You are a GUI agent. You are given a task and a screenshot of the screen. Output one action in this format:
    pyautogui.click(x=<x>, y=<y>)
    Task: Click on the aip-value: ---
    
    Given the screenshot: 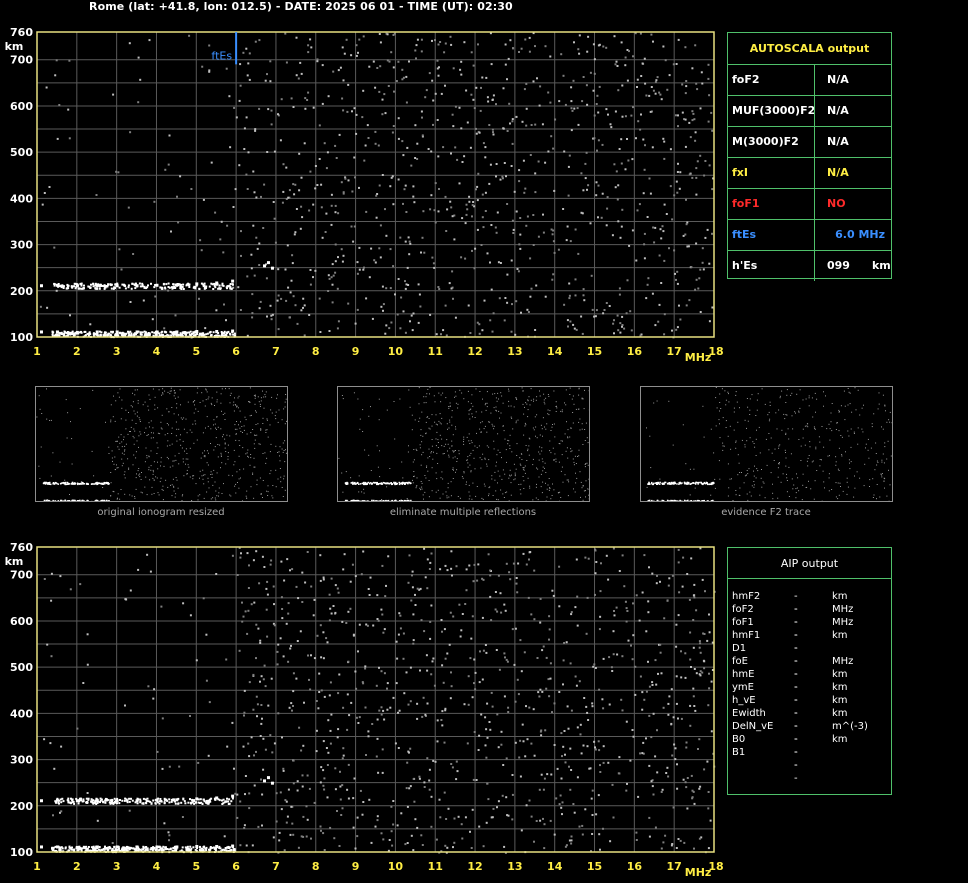 What is the action you would take?
    pyautogui.click(x=796, y=765)
    